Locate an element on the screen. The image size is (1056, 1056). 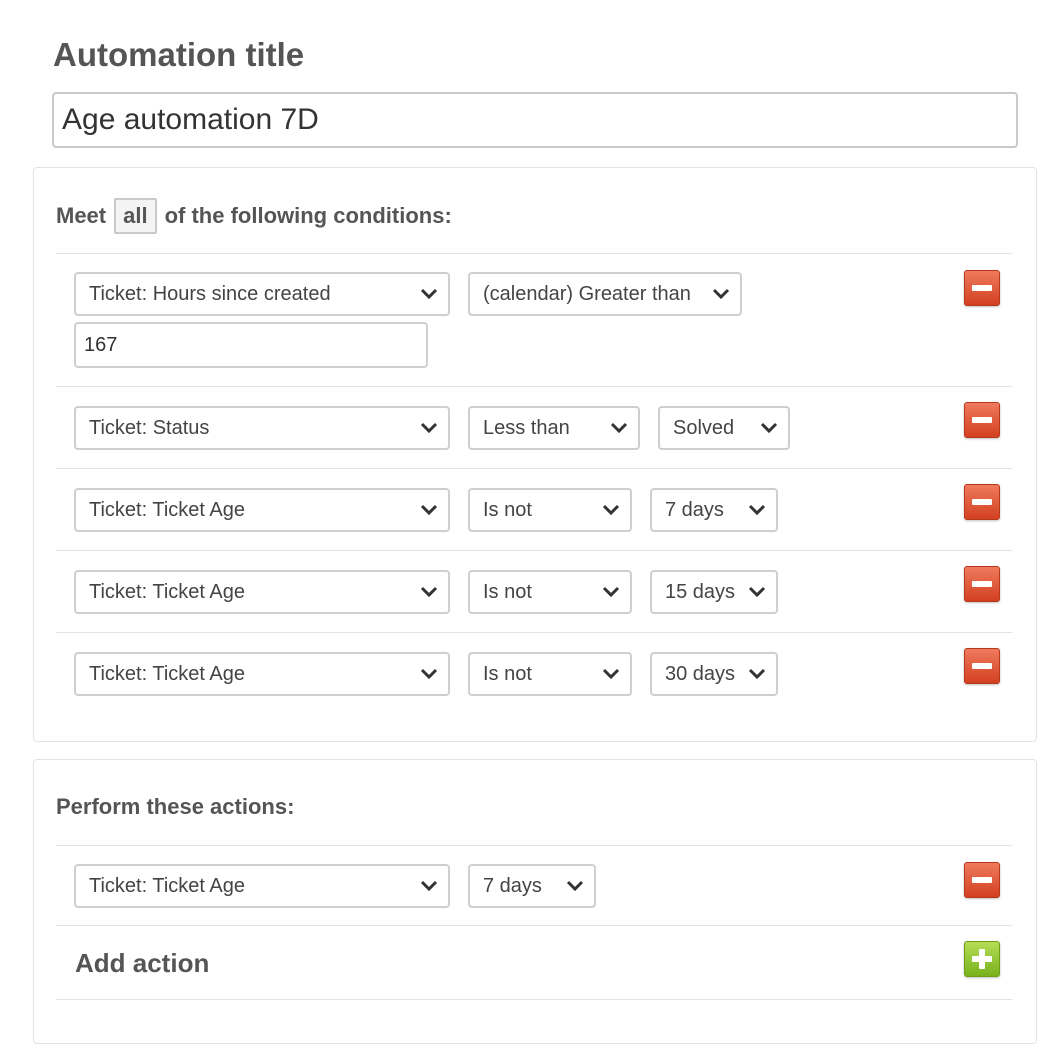
condition-operator-value: Less than is located at coordinates (526, 428).